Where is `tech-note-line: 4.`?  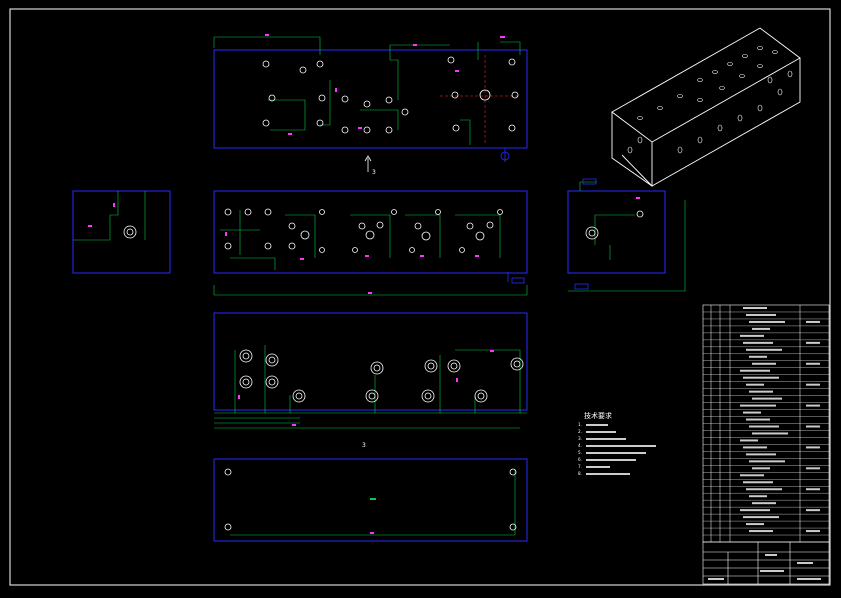
tech-note-line: 4. is located at coordinates (580, 445).